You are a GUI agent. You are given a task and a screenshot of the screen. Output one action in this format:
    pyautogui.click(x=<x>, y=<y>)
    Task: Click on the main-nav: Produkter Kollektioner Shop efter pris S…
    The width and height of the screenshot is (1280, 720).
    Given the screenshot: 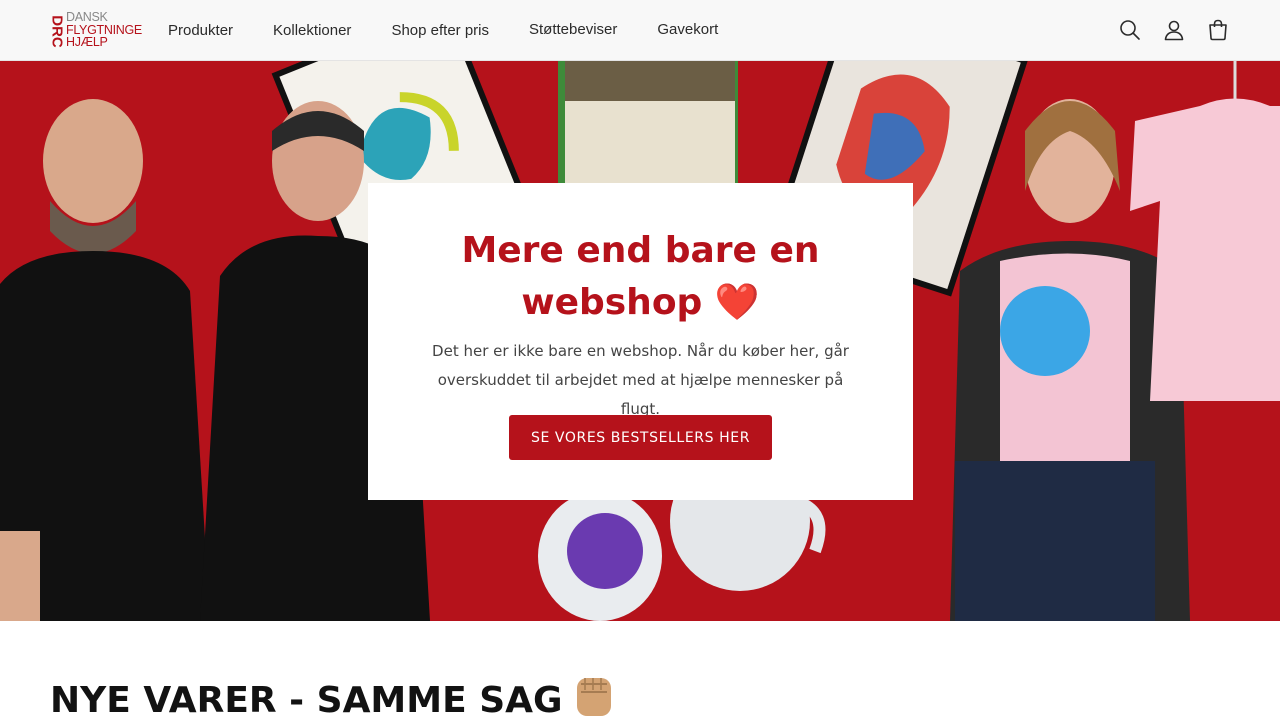 What is the action you would take?
    pyautogui.click(x=443, y=30)
    